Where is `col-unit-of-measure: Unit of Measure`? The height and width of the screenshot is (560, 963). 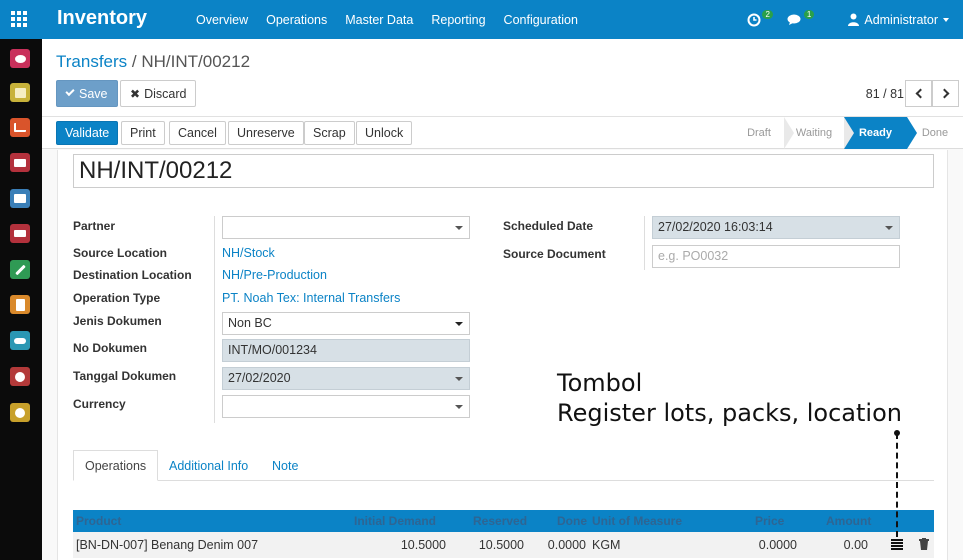 col-unit-of-measure: Unit of Measure is located at coordinates (637, 521).